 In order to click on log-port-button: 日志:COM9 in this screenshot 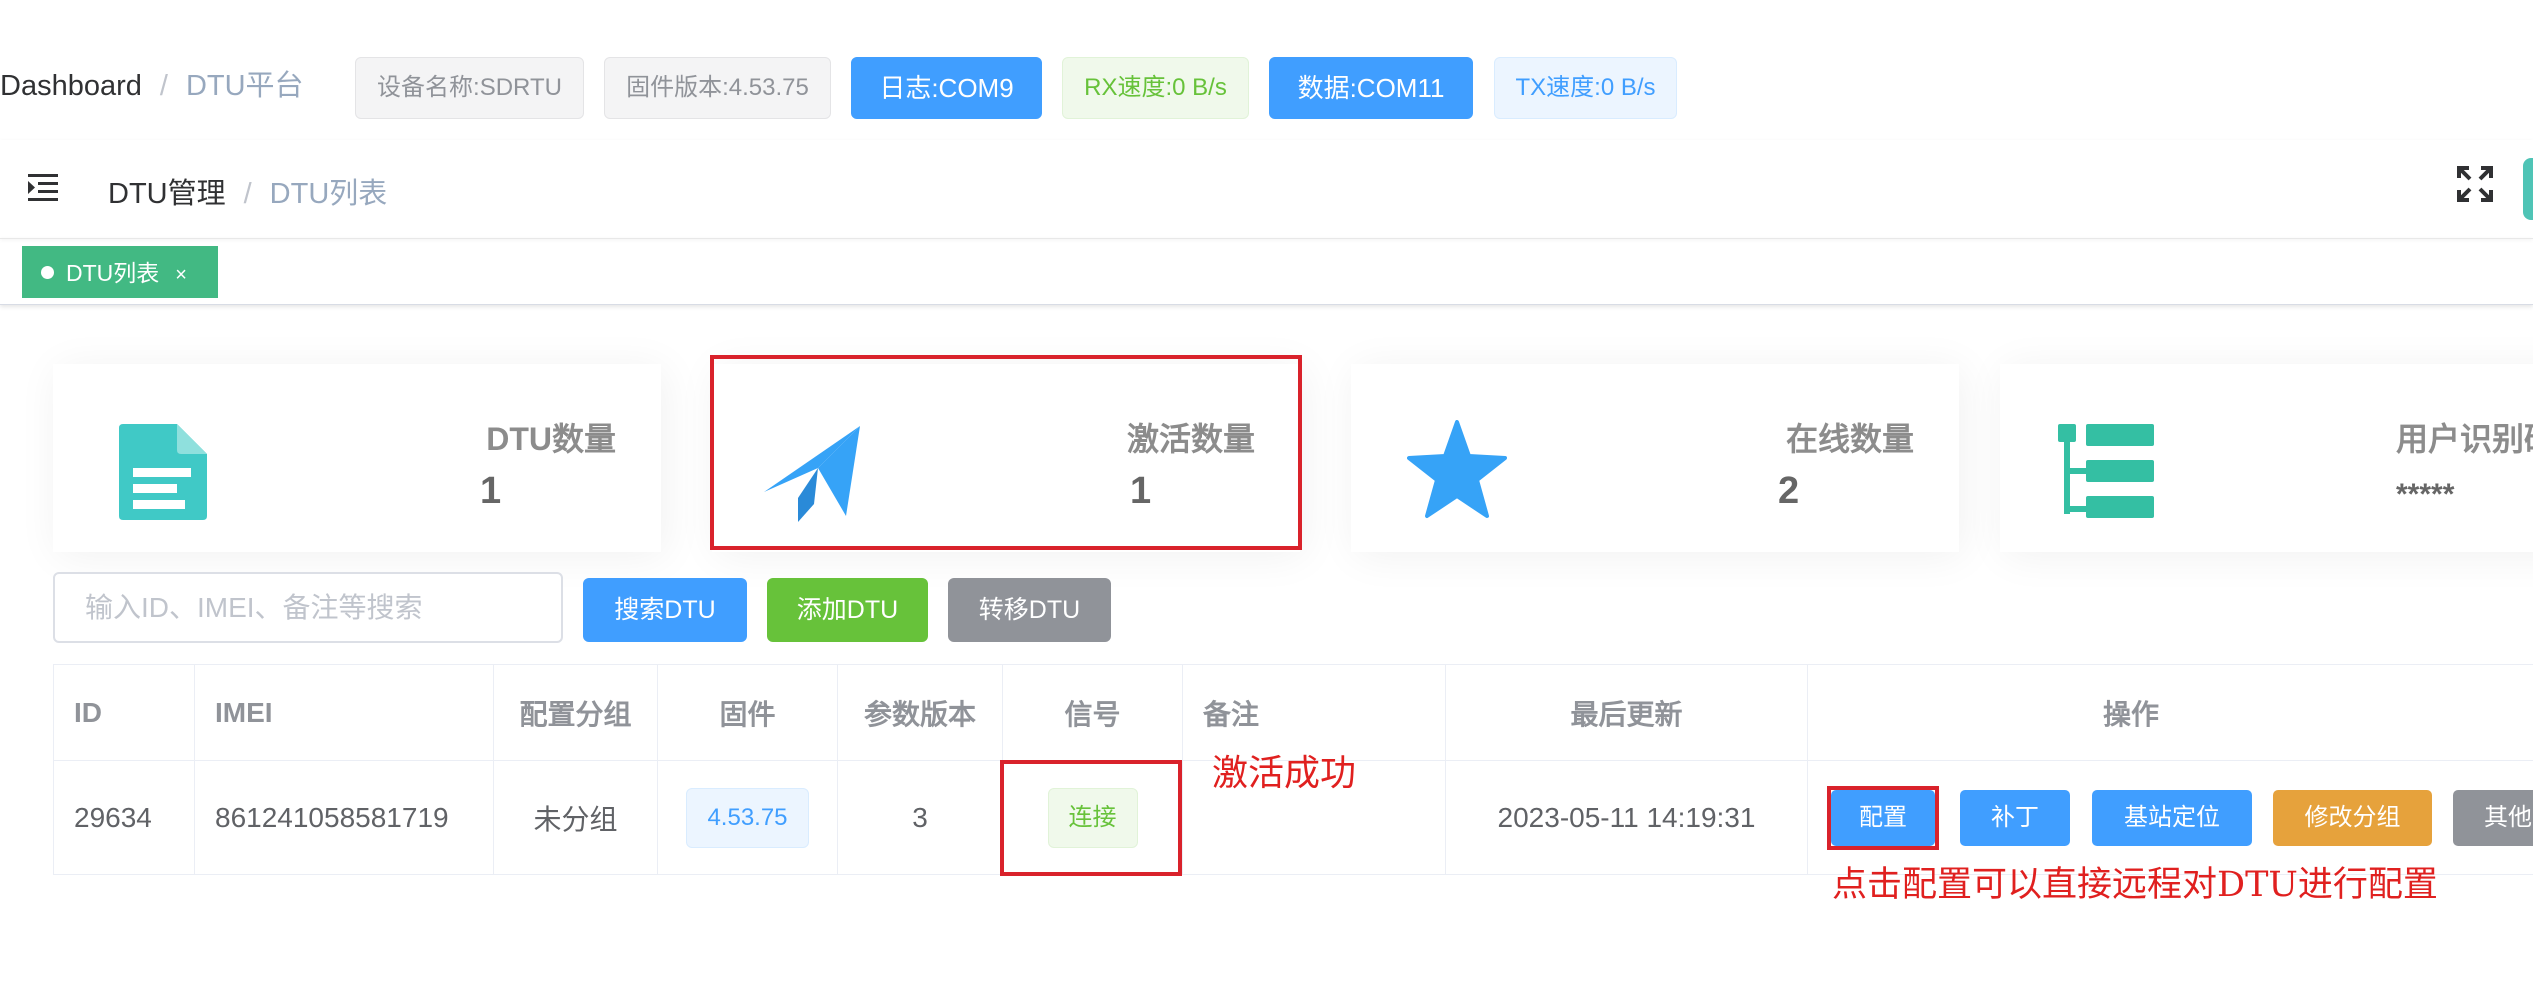, I will do `click(946, 88)`.